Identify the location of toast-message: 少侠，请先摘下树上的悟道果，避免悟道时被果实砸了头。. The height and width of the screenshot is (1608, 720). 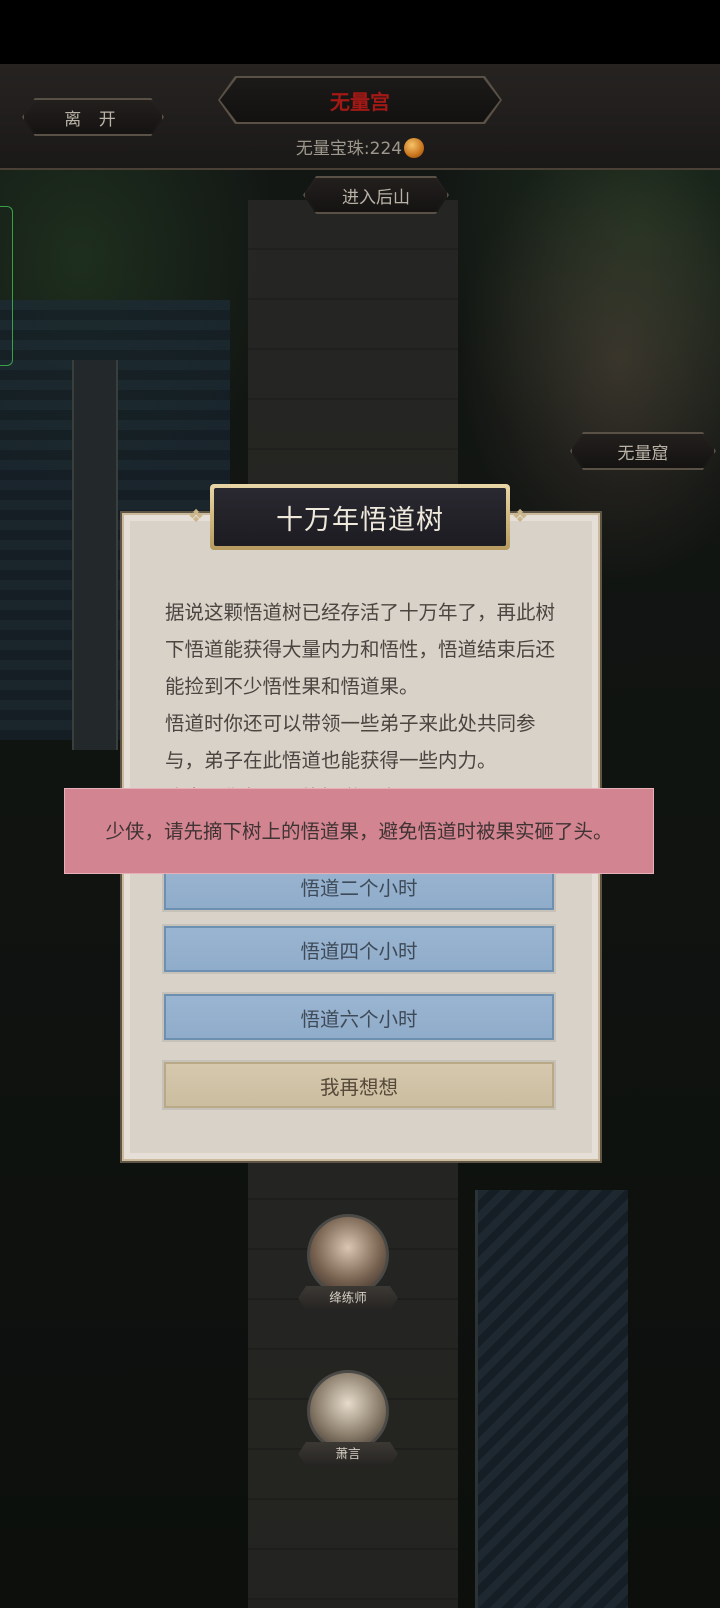
(359, 831).